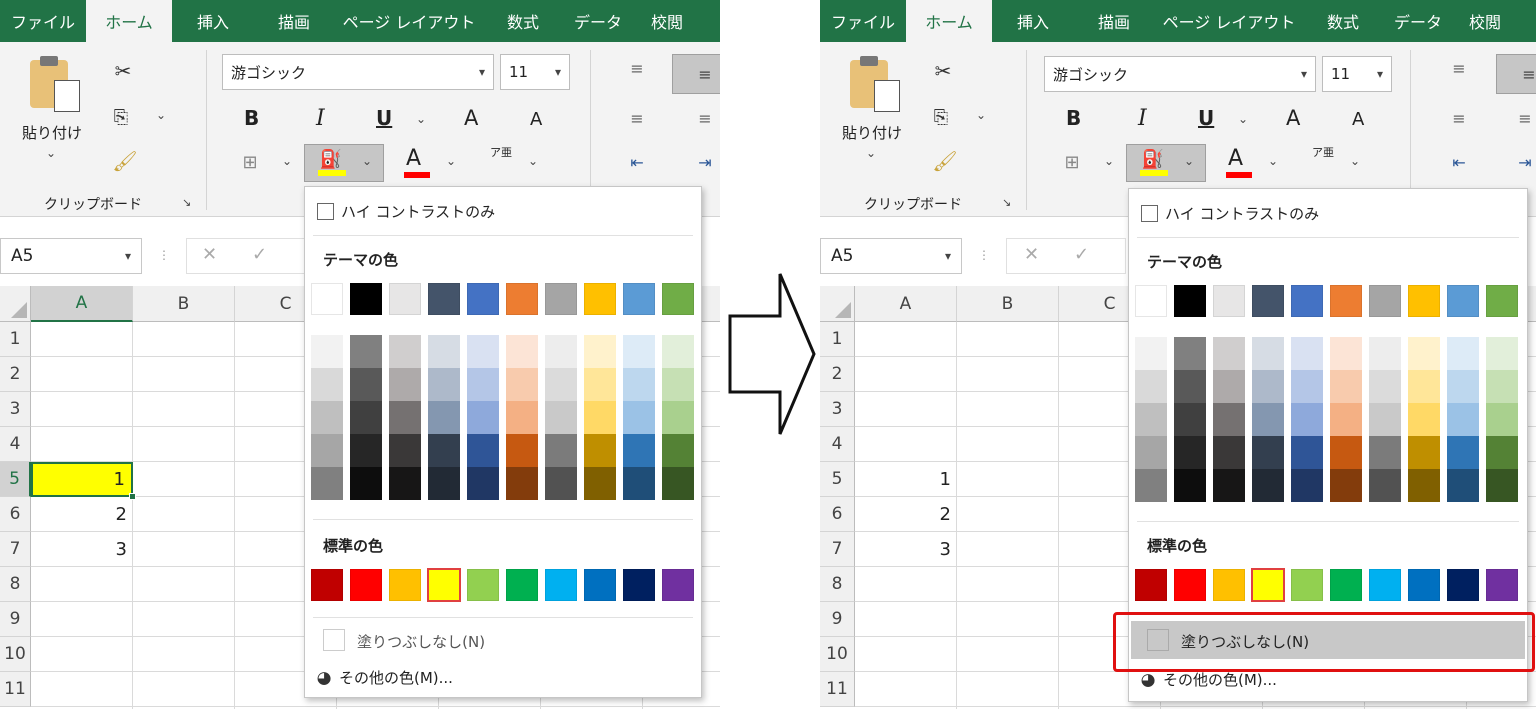  I want to click on paste-label: 貼り付け, so click(872, 132).